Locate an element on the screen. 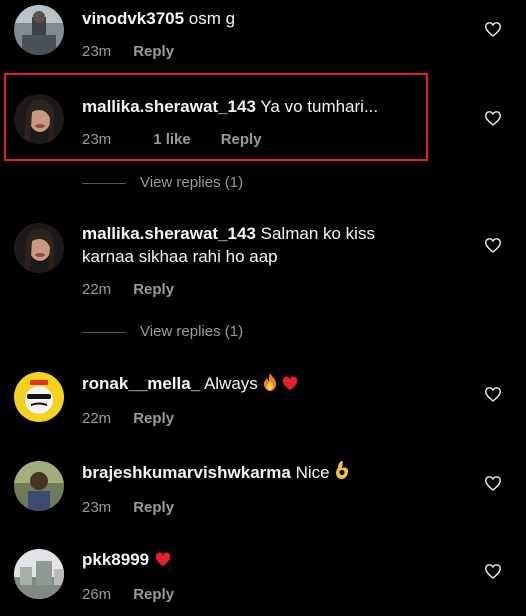  comment-text: osm g is located at coordinates (212, 18).